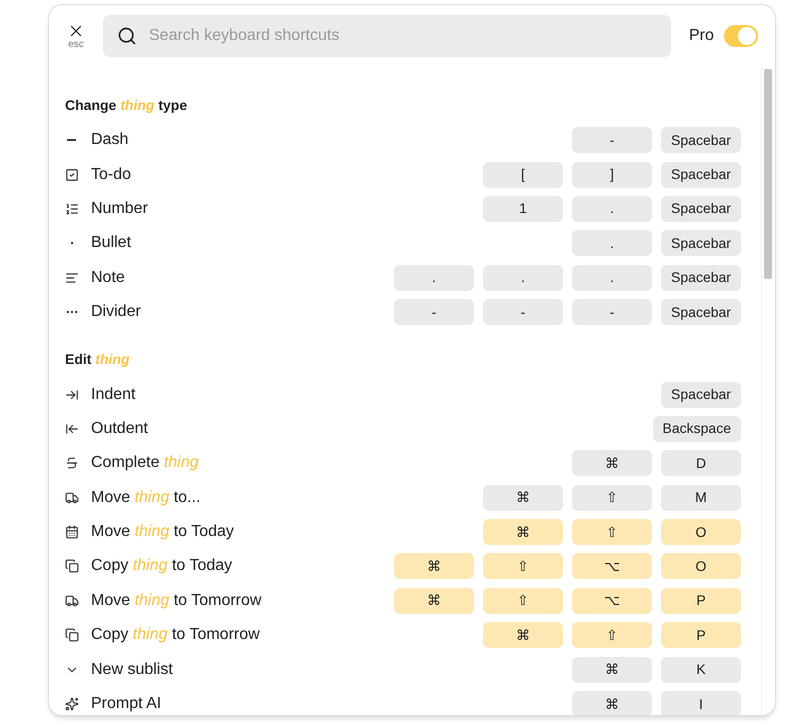 The image size is (800, 726). I want to click on shortcut-label: Move thing to Today, so click(162, 532).